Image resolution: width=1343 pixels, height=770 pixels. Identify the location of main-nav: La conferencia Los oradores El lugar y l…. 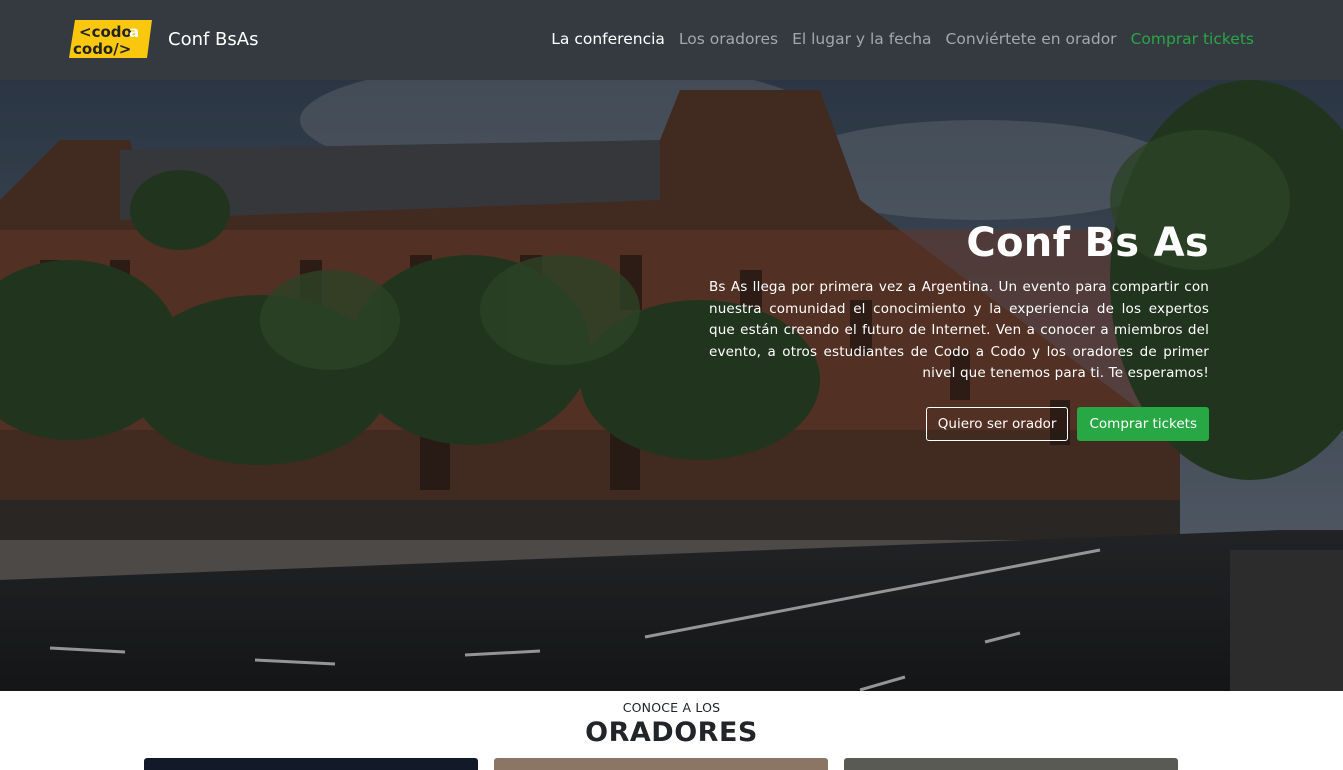
(902, 39).